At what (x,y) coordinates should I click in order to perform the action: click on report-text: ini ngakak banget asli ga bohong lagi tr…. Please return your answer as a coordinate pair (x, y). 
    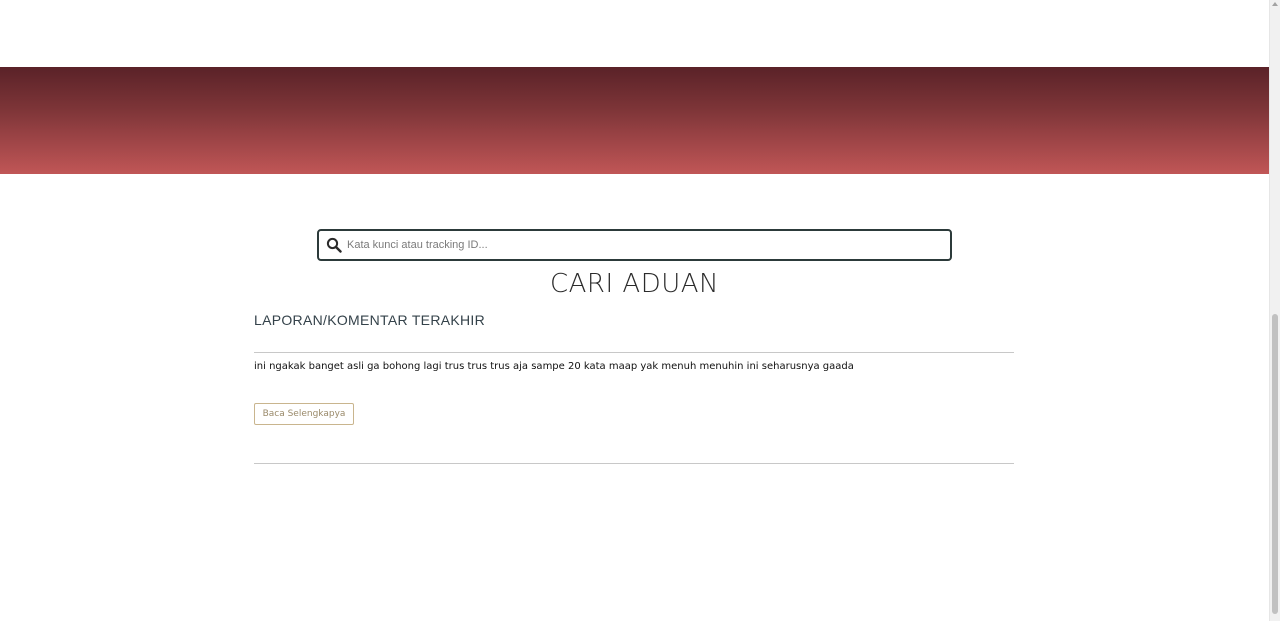
    Looking at the image, I should click on (554, 366).